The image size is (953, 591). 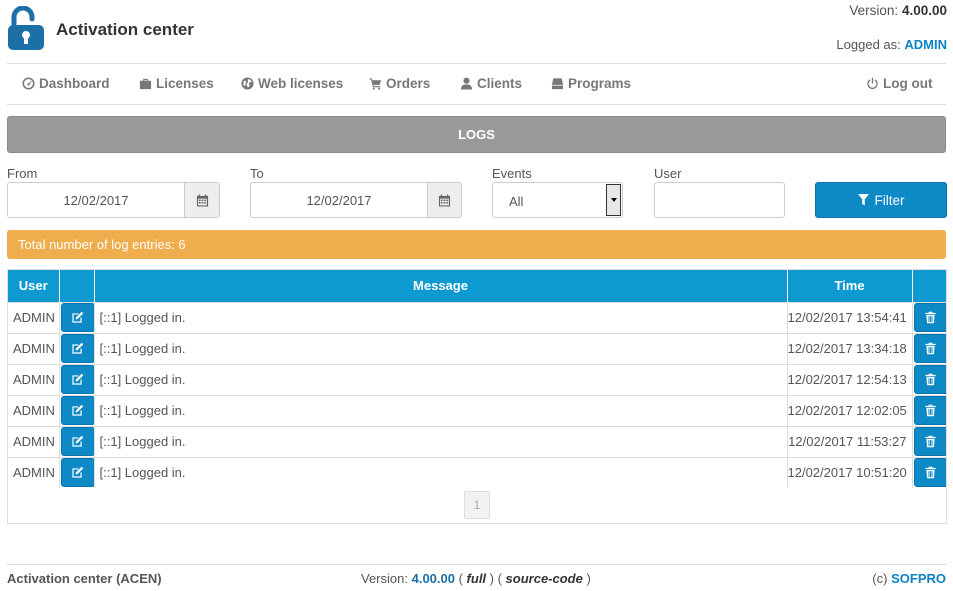 I want to click on events-select: All, so click(x=557, y=200).